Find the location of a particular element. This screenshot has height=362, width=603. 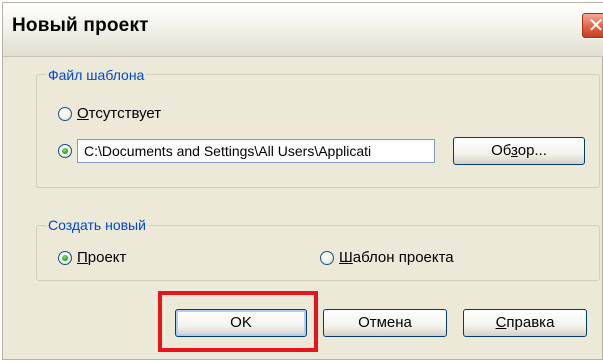

radio-project-template-hotkey: Ш is located at coordinates (346, 257).